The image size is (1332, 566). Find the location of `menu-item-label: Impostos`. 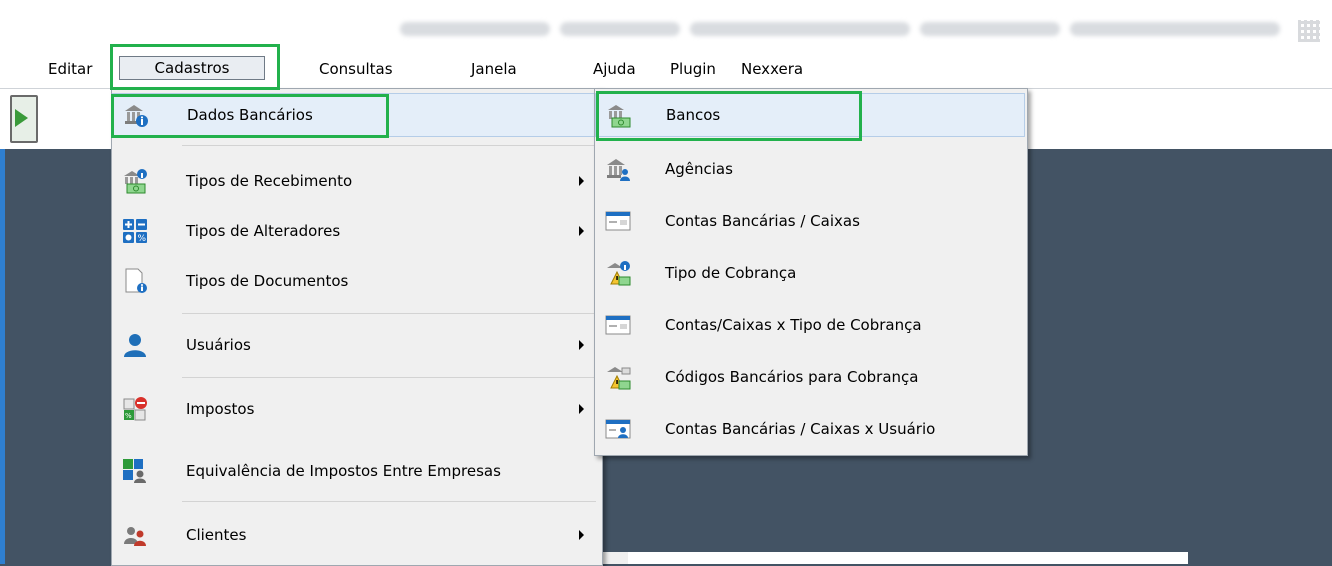

menu-item-label: Impostos is located at coordinates (220, 409).